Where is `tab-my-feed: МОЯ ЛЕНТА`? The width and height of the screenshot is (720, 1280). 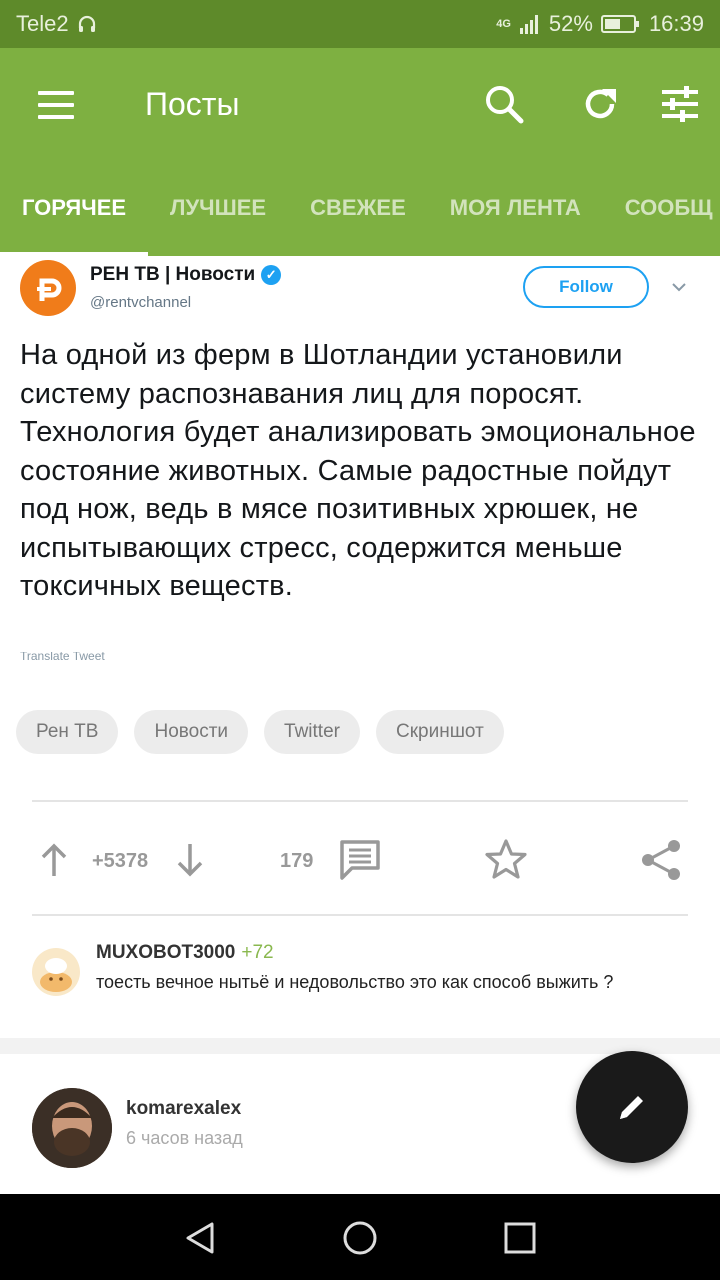
tab-my-feed: МОЯ ЛЕНТА is located at coordinates (515, 220).